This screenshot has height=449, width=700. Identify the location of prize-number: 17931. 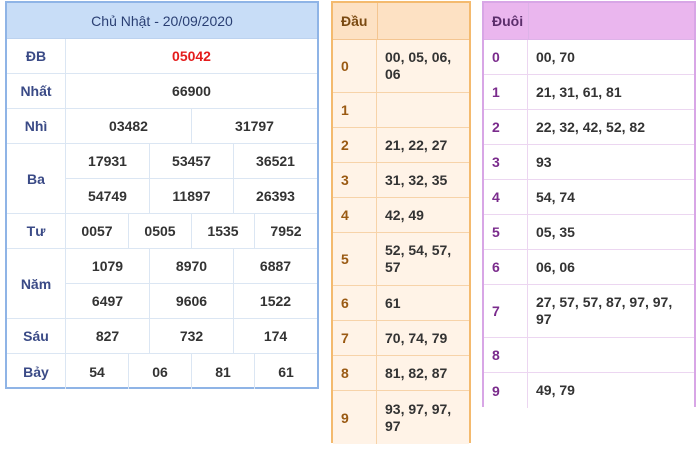
(107, 161).